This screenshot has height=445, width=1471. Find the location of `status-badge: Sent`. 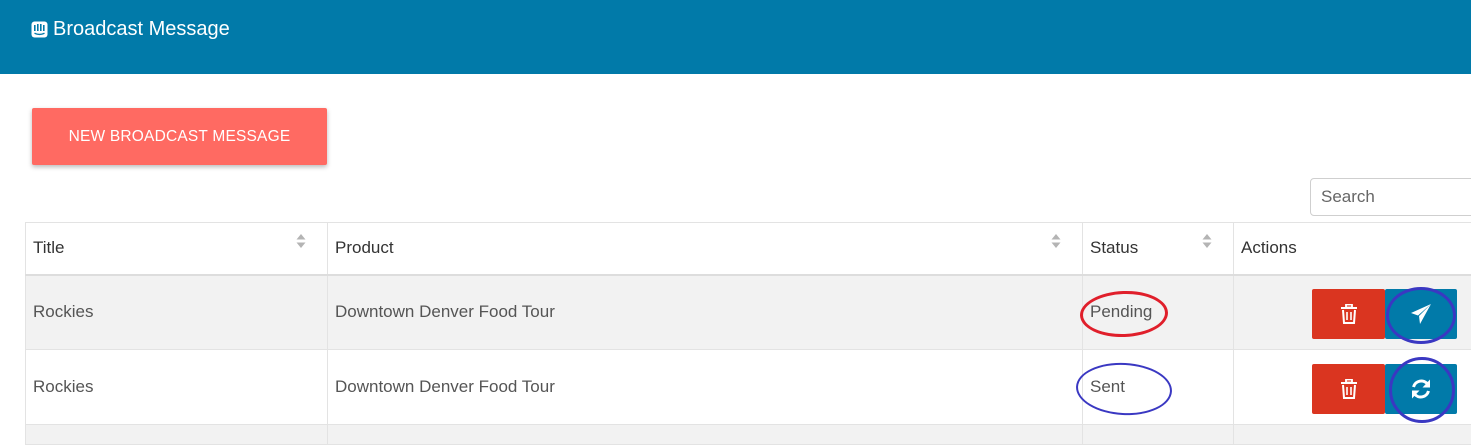

status-badge: Sent is located at coordinates (1107, 386).